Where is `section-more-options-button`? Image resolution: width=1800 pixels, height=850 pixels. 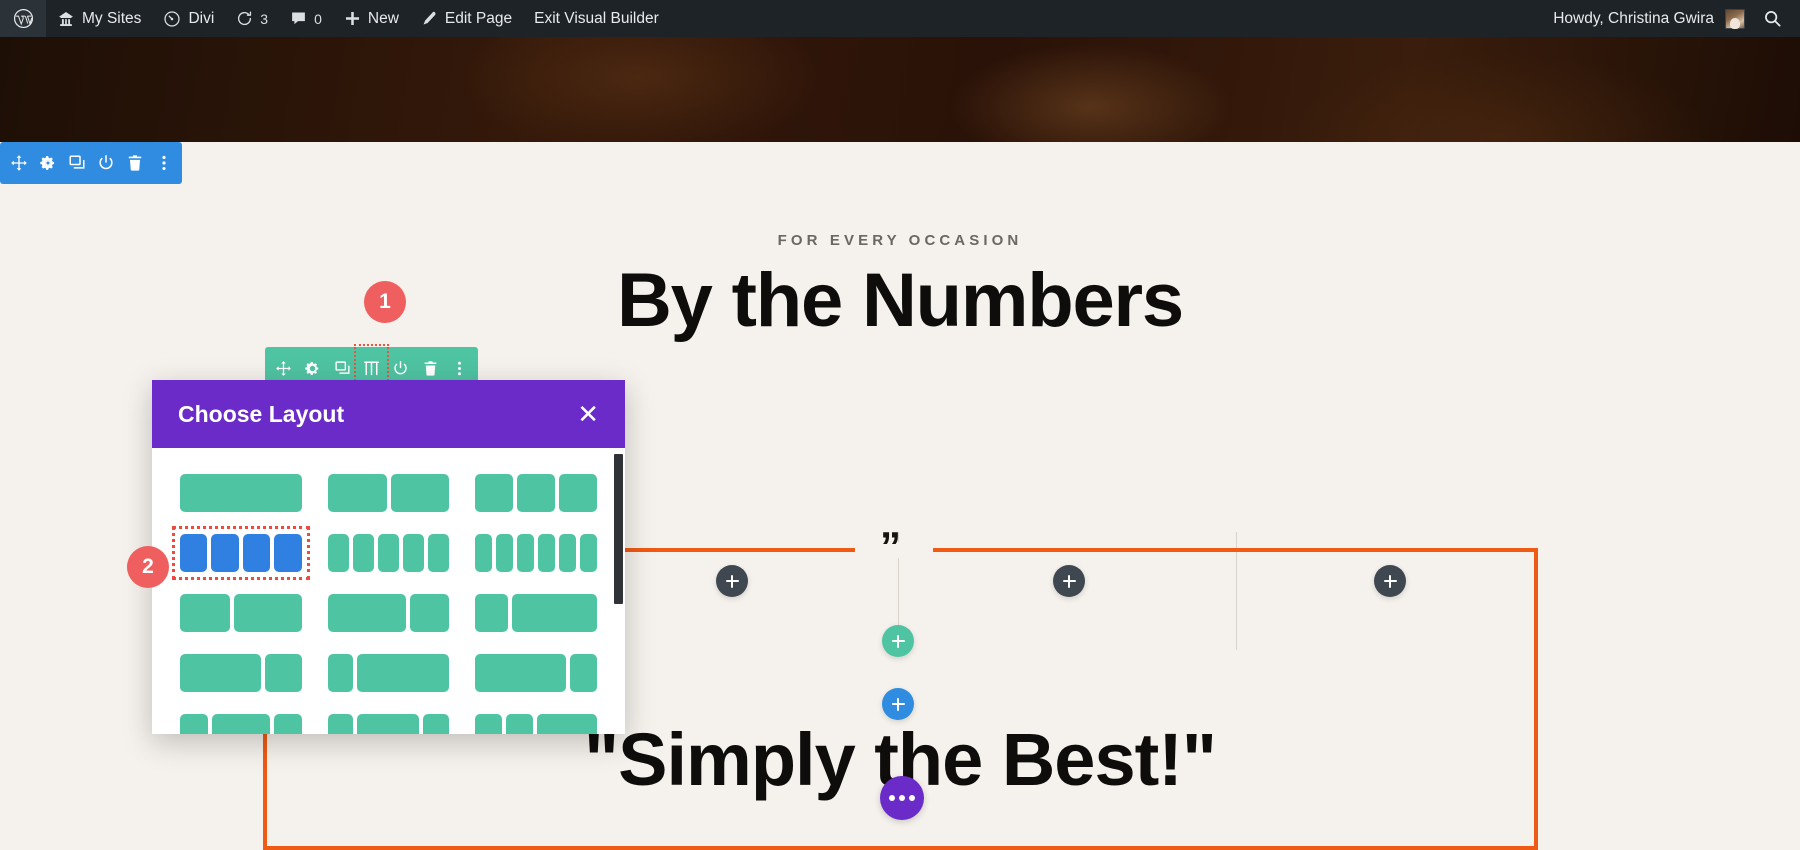 section-more-options-button is located at coordinates (163, 163).